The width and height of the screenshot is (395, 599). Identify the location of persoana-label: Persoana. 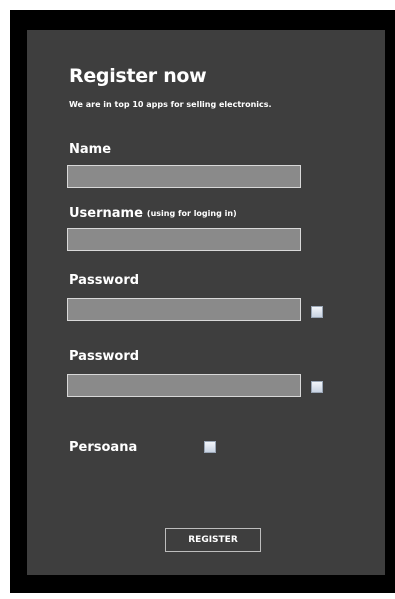
(103, 447).